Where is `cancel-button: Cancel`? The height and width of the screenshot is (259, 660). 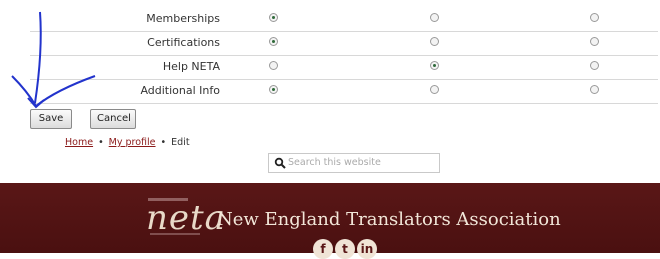 cancel-button: Cancel is located at coordinates (113, 119).